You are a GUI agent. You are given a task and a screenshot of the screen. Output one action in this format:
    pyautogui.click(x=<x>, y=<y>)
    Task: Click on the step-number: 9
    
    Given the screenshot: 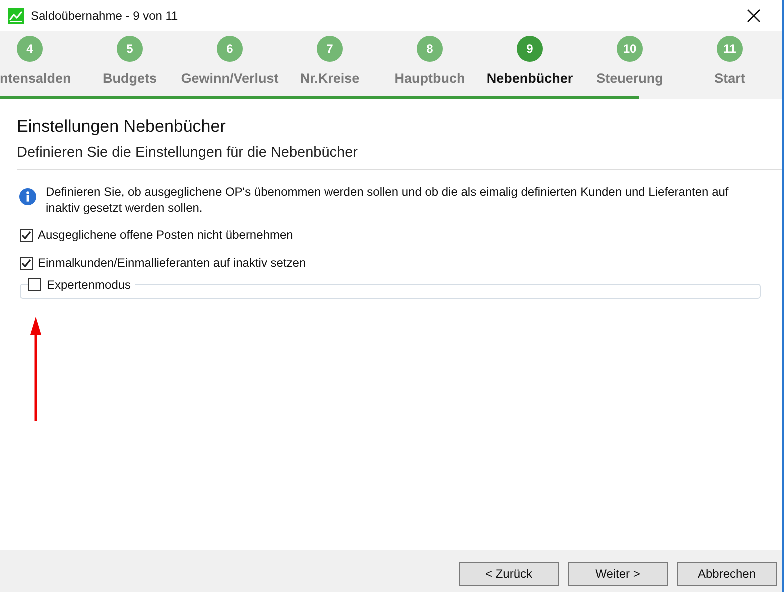 What is the action you would take?
    pyautogui.click(x=530, y=49)
    